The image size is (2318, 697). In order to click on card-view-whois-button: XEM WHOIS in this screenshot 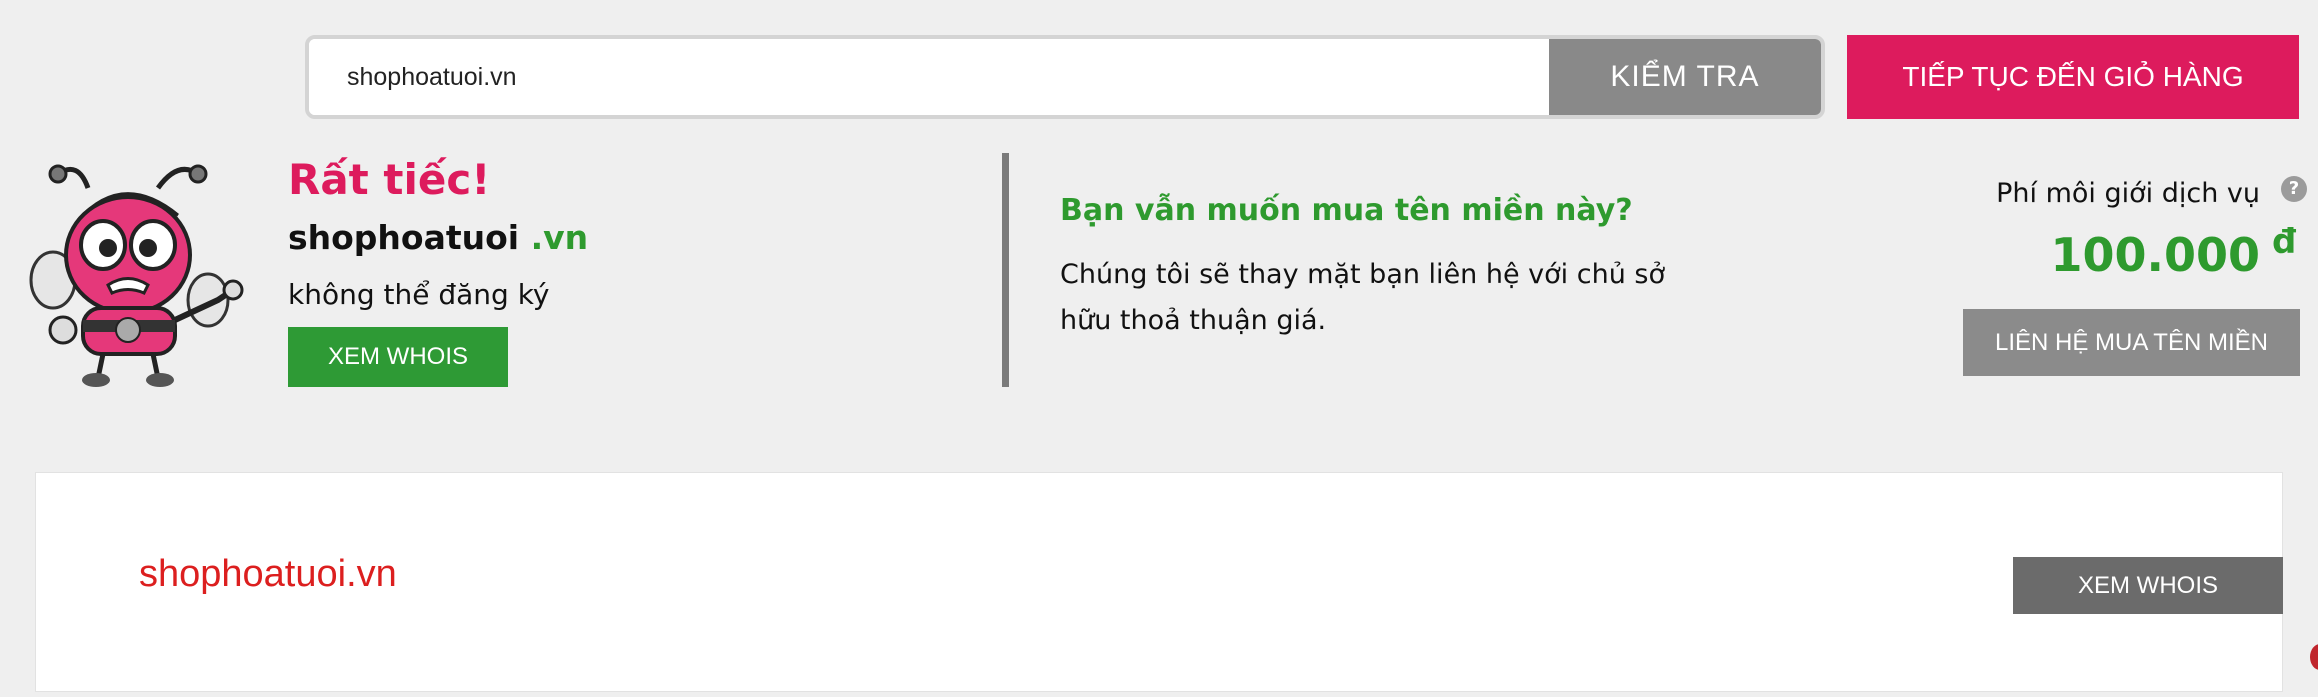, I will do `click(2148, 585)`.